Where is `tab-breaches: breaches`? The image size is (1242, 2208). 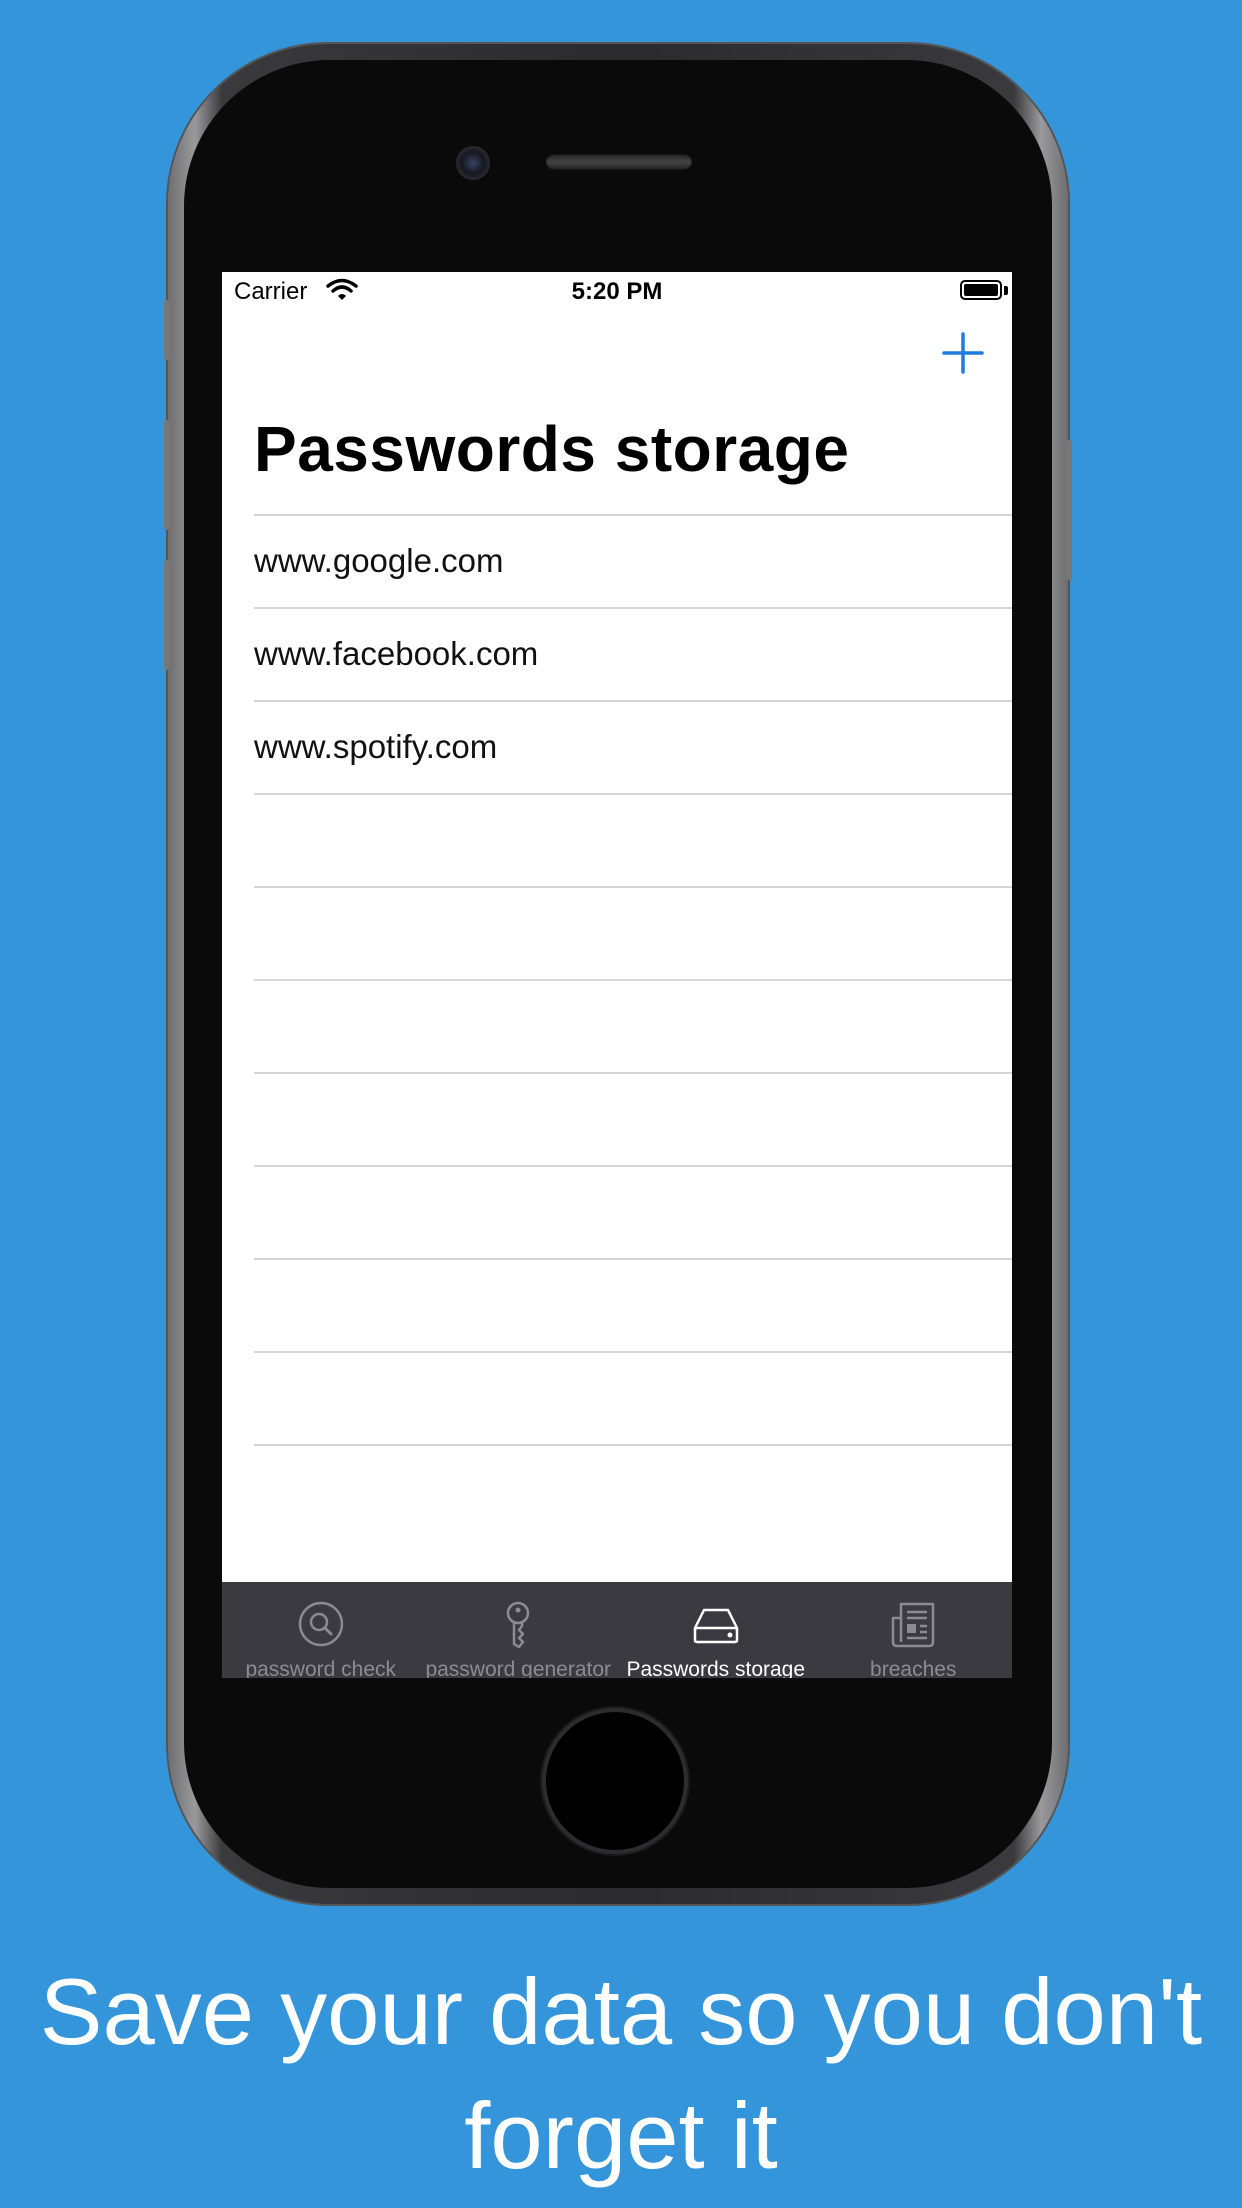
tab-breaches: breaches is located at coordinates (914, 1630).